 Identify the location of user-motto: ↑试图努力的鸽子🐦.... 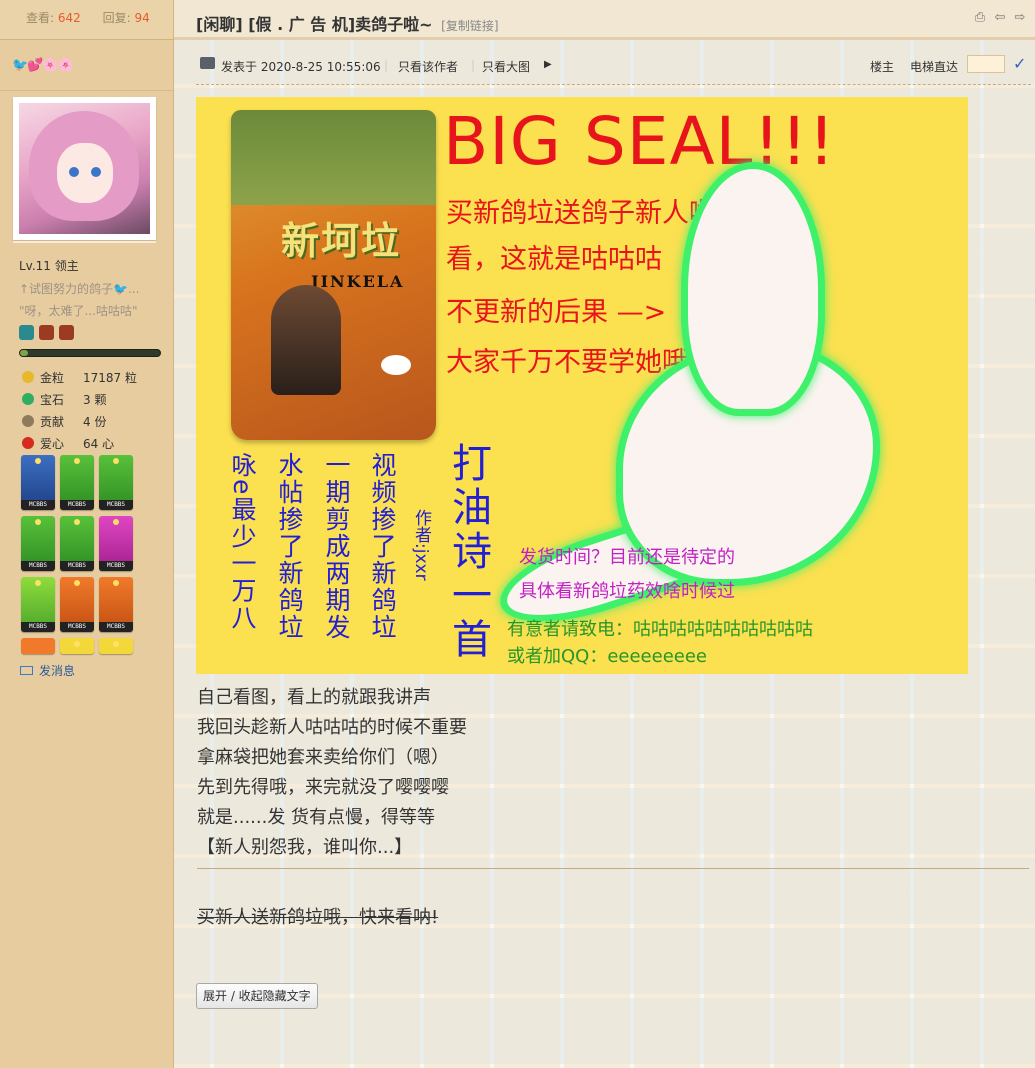
(79, 289).